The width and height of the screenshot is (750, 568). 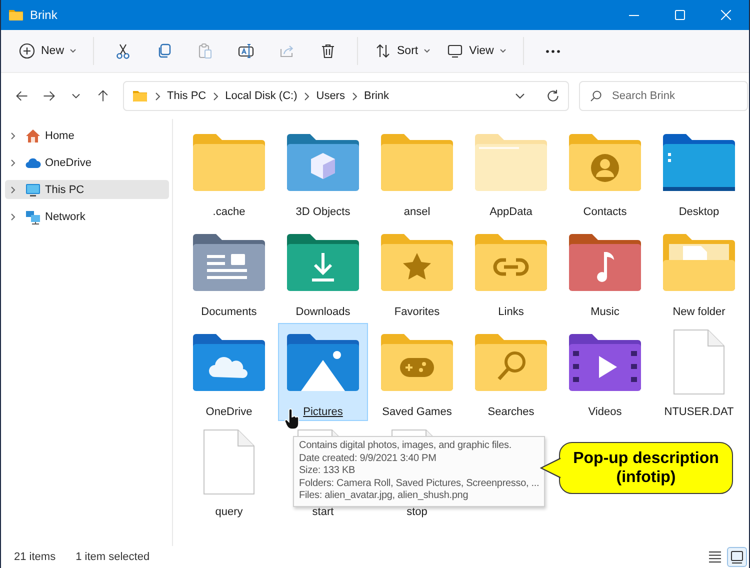 What do you see at coordinates (511, 263) in the screenshot?
I see `link-folder-icon` at bounding box center [511, 263].